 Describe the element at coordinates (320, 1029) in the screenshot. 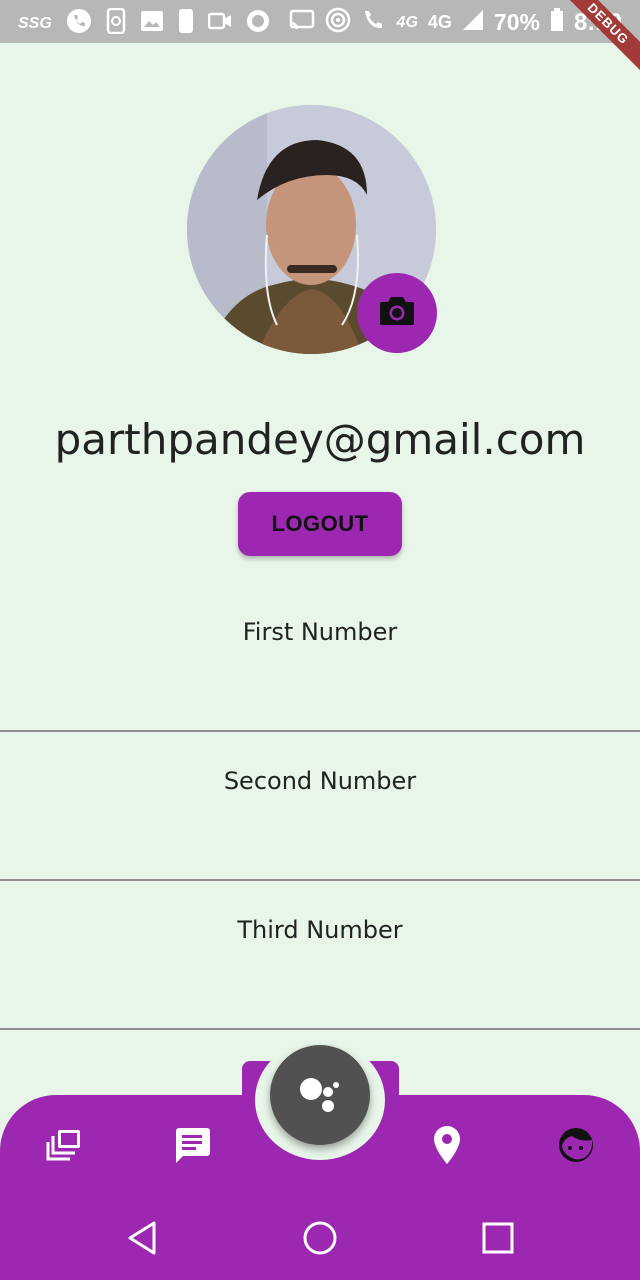

I see `third-number-input` at that location.